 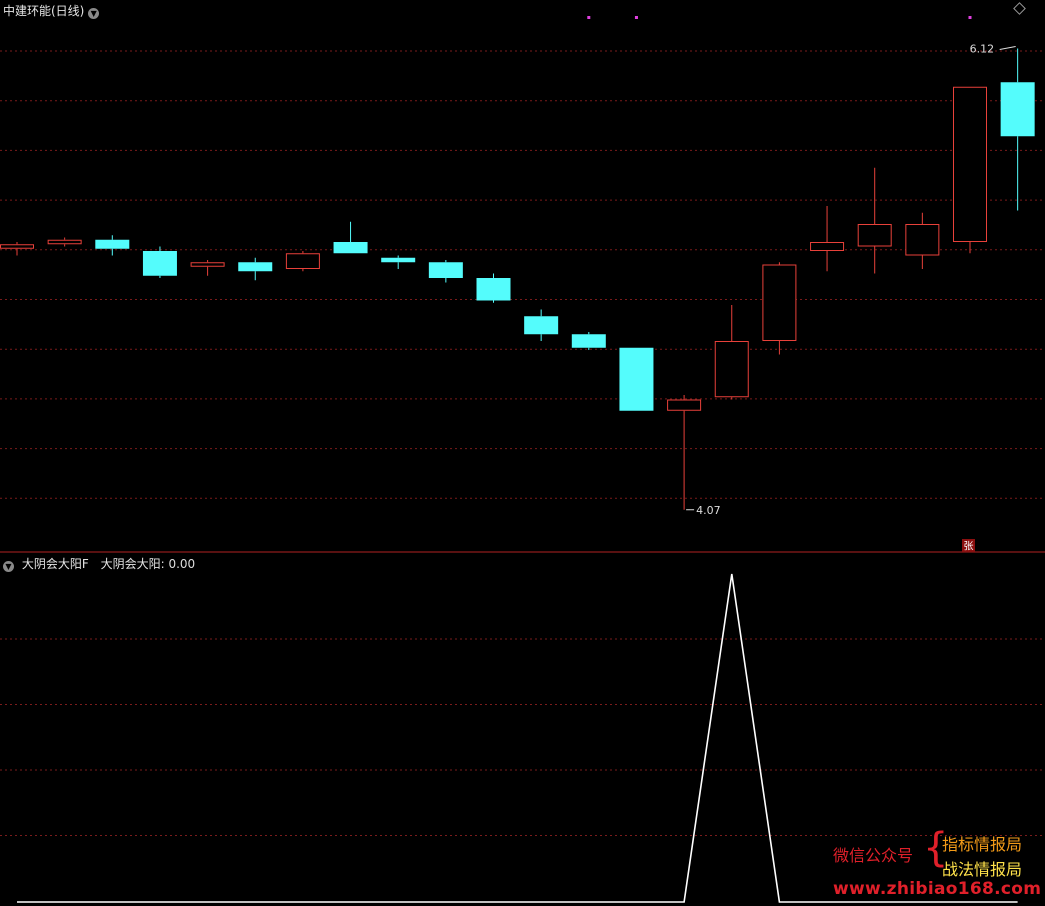 What do you see at coordinates (55, 564) in the screenshot?
I see `indicator-title: 大阴会大阳F` at bounding box center [55, 564].